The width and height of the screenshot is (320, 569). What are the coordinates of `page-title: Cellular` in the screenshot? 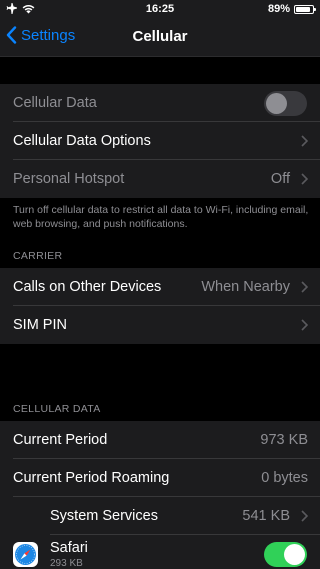 It's located at (160, 36).